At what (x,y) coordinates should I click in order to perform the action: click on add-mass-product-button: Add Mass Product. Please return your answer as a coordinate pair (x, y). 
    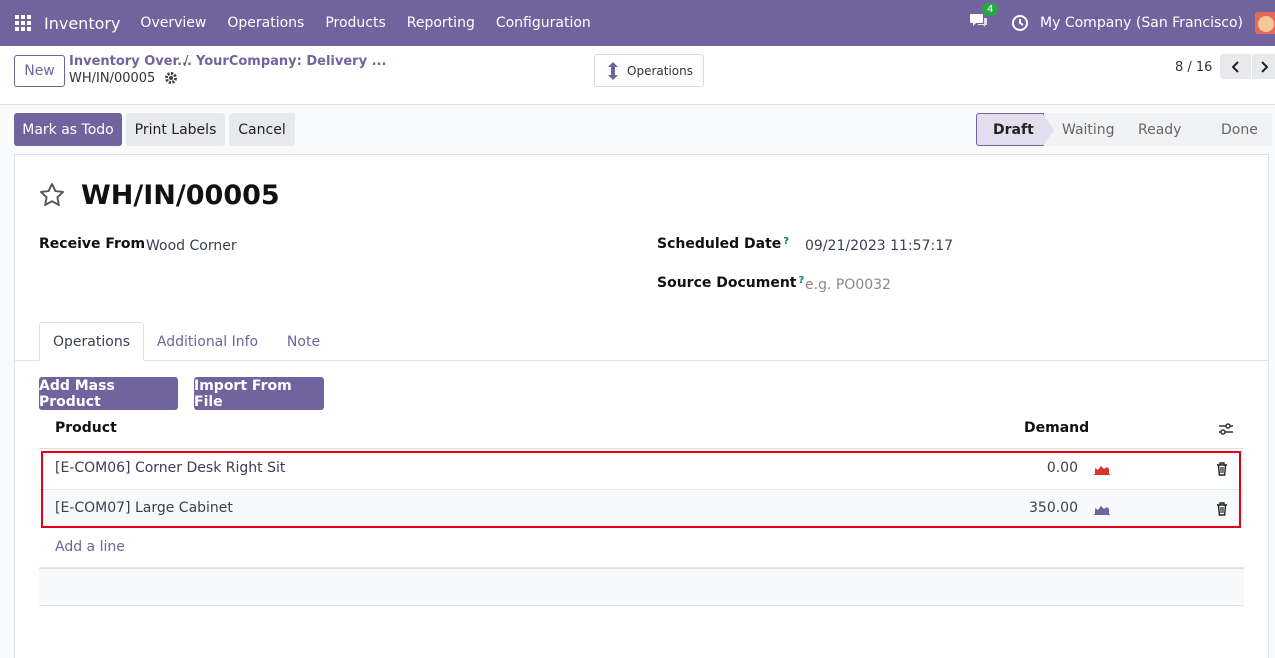
    Looking at the image, I should click on (108, 393).